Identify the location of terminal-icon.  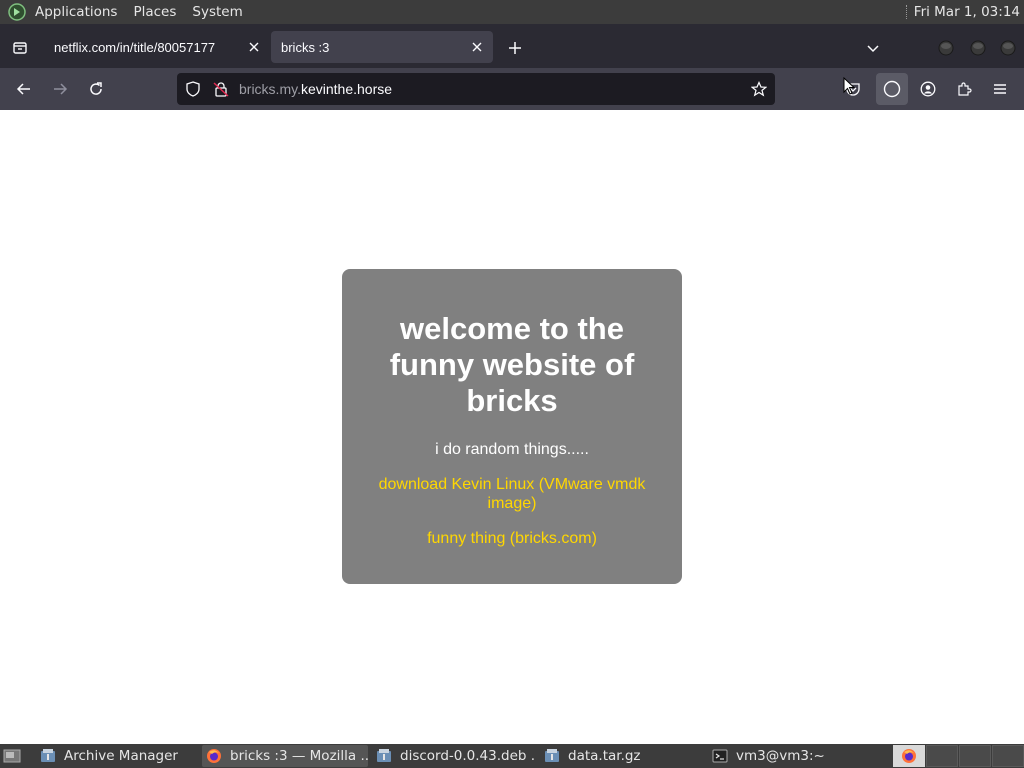
(720, 756).